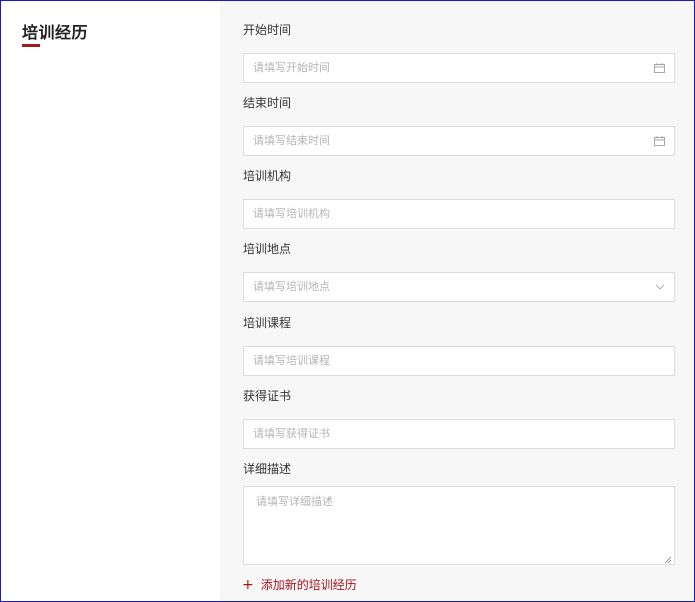 The image size is (695, 602). I want to click on certificate-label: 获得证书, so click(267, 396).